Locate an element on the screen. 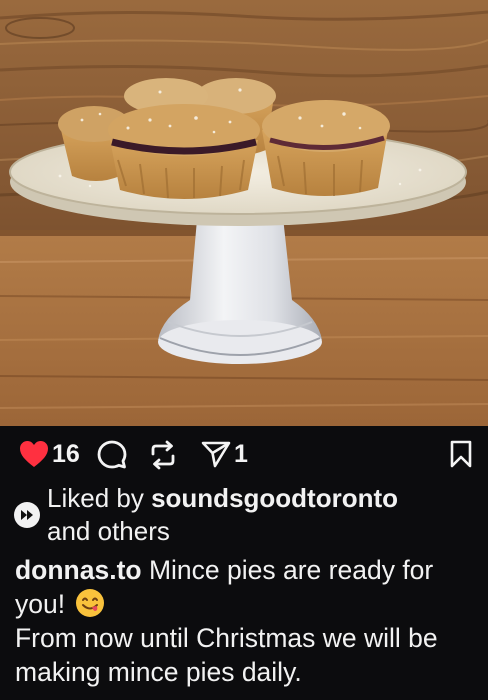  shares-count: 1 is located at coordinates (241, 454).